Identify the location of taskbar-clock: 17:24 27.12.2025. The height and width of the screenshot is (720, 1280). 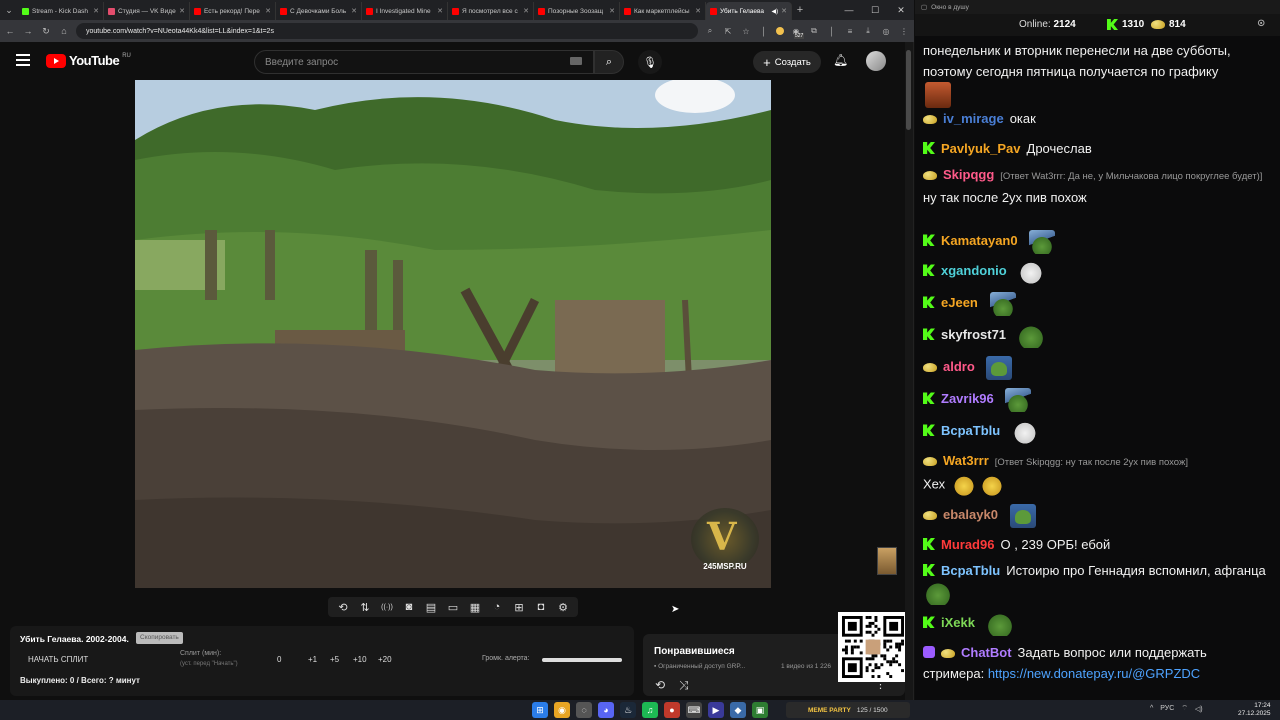
(1254, 710).